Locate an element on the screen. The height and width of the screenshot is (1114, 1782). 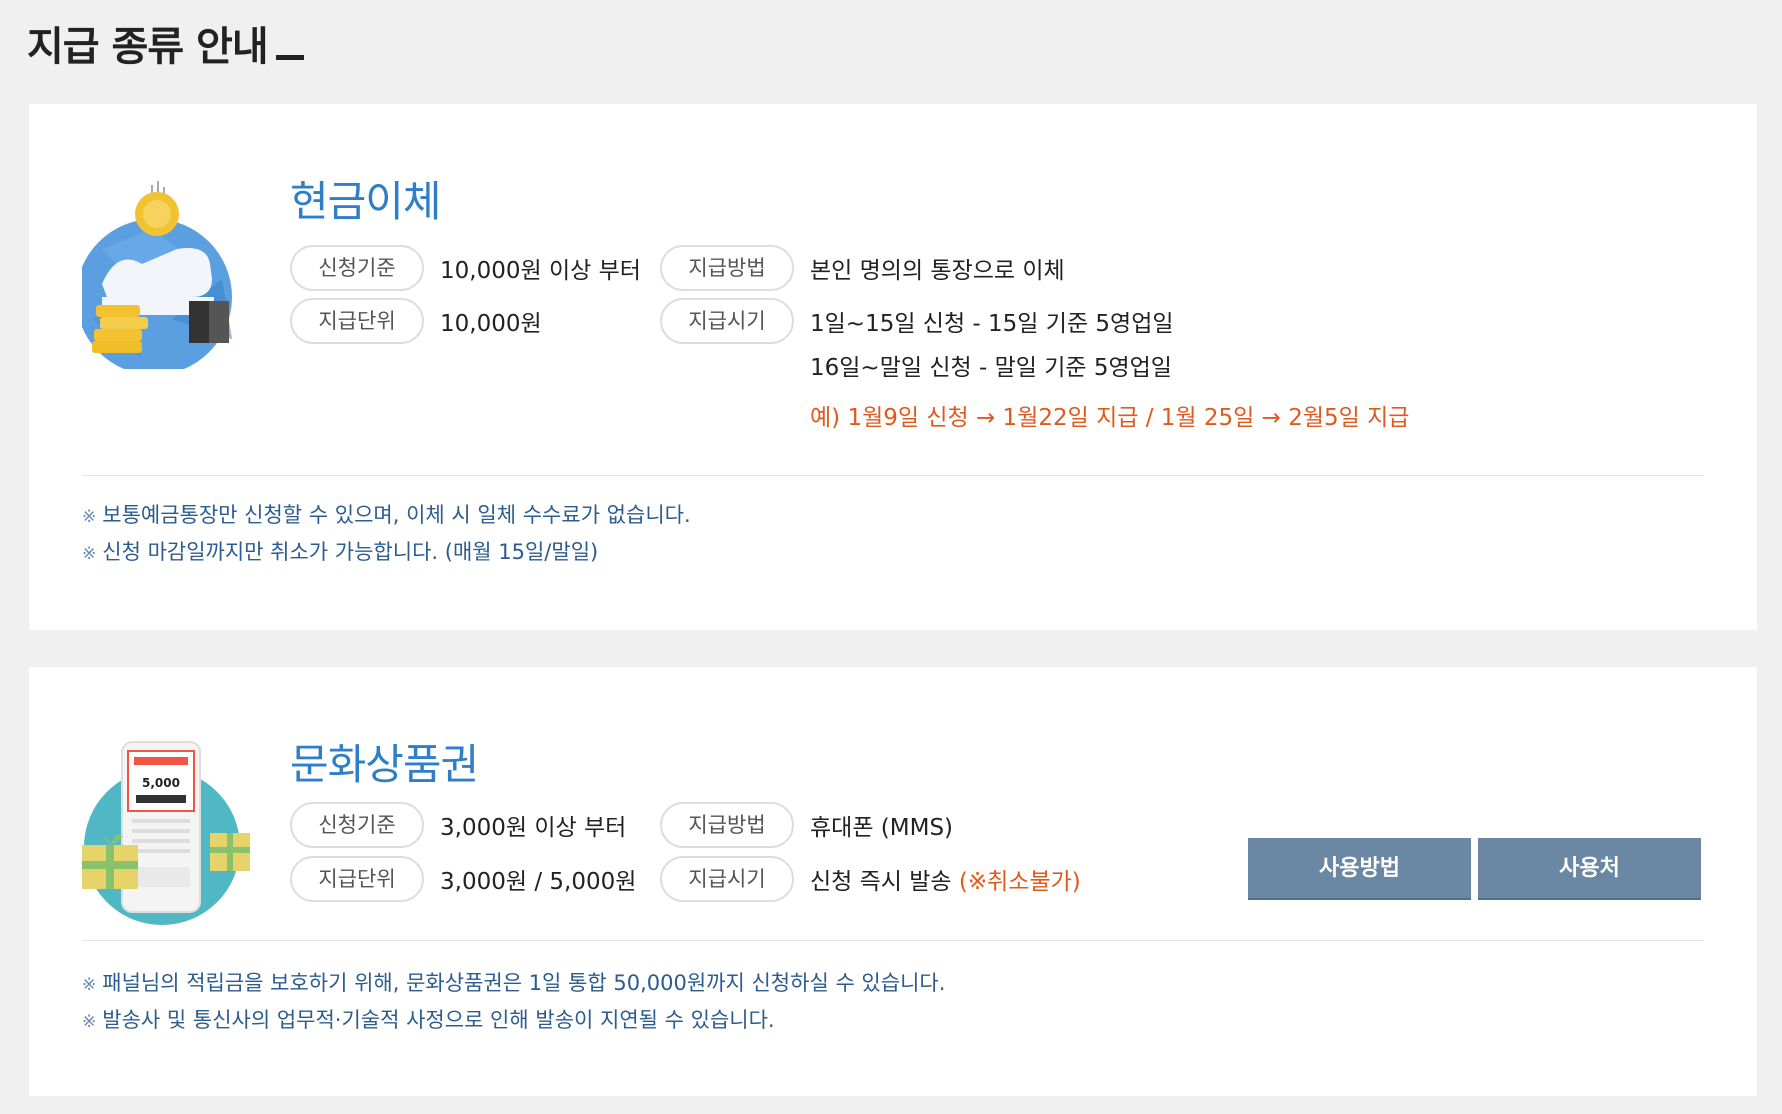
voucher-criteria-row: 신청기준 3,000원 이상 부터 is located at coordinates (458, 825).